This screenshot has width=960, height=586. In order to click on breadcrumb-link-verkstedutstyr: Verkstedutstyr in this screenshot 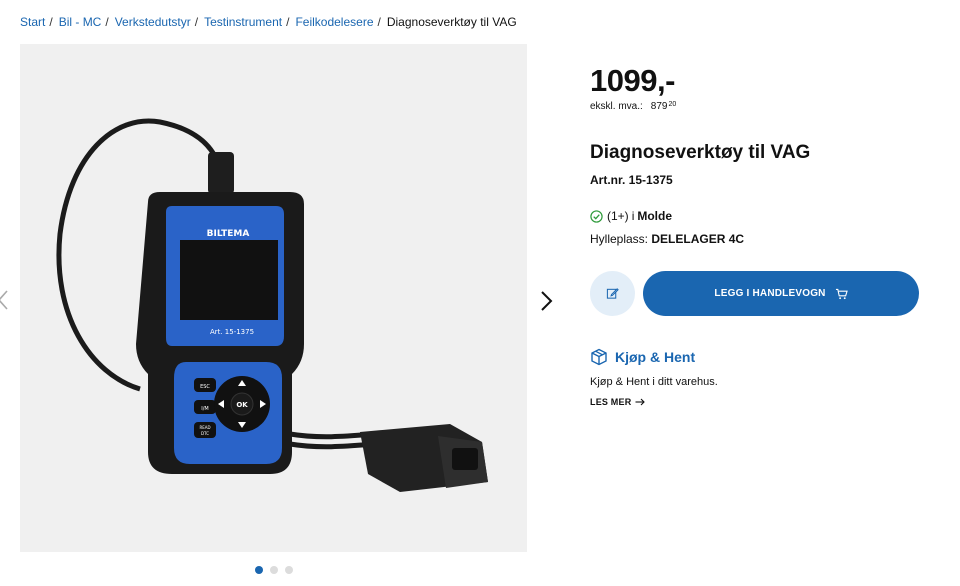, I will do `click(153, 22)`.